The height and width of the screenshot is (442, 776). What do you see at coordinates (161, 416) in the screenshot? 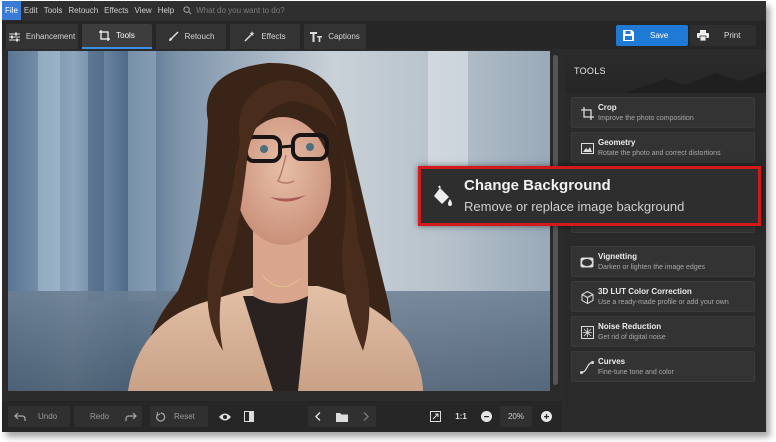
I see `reset-icon` at bounding box center [161, 416].